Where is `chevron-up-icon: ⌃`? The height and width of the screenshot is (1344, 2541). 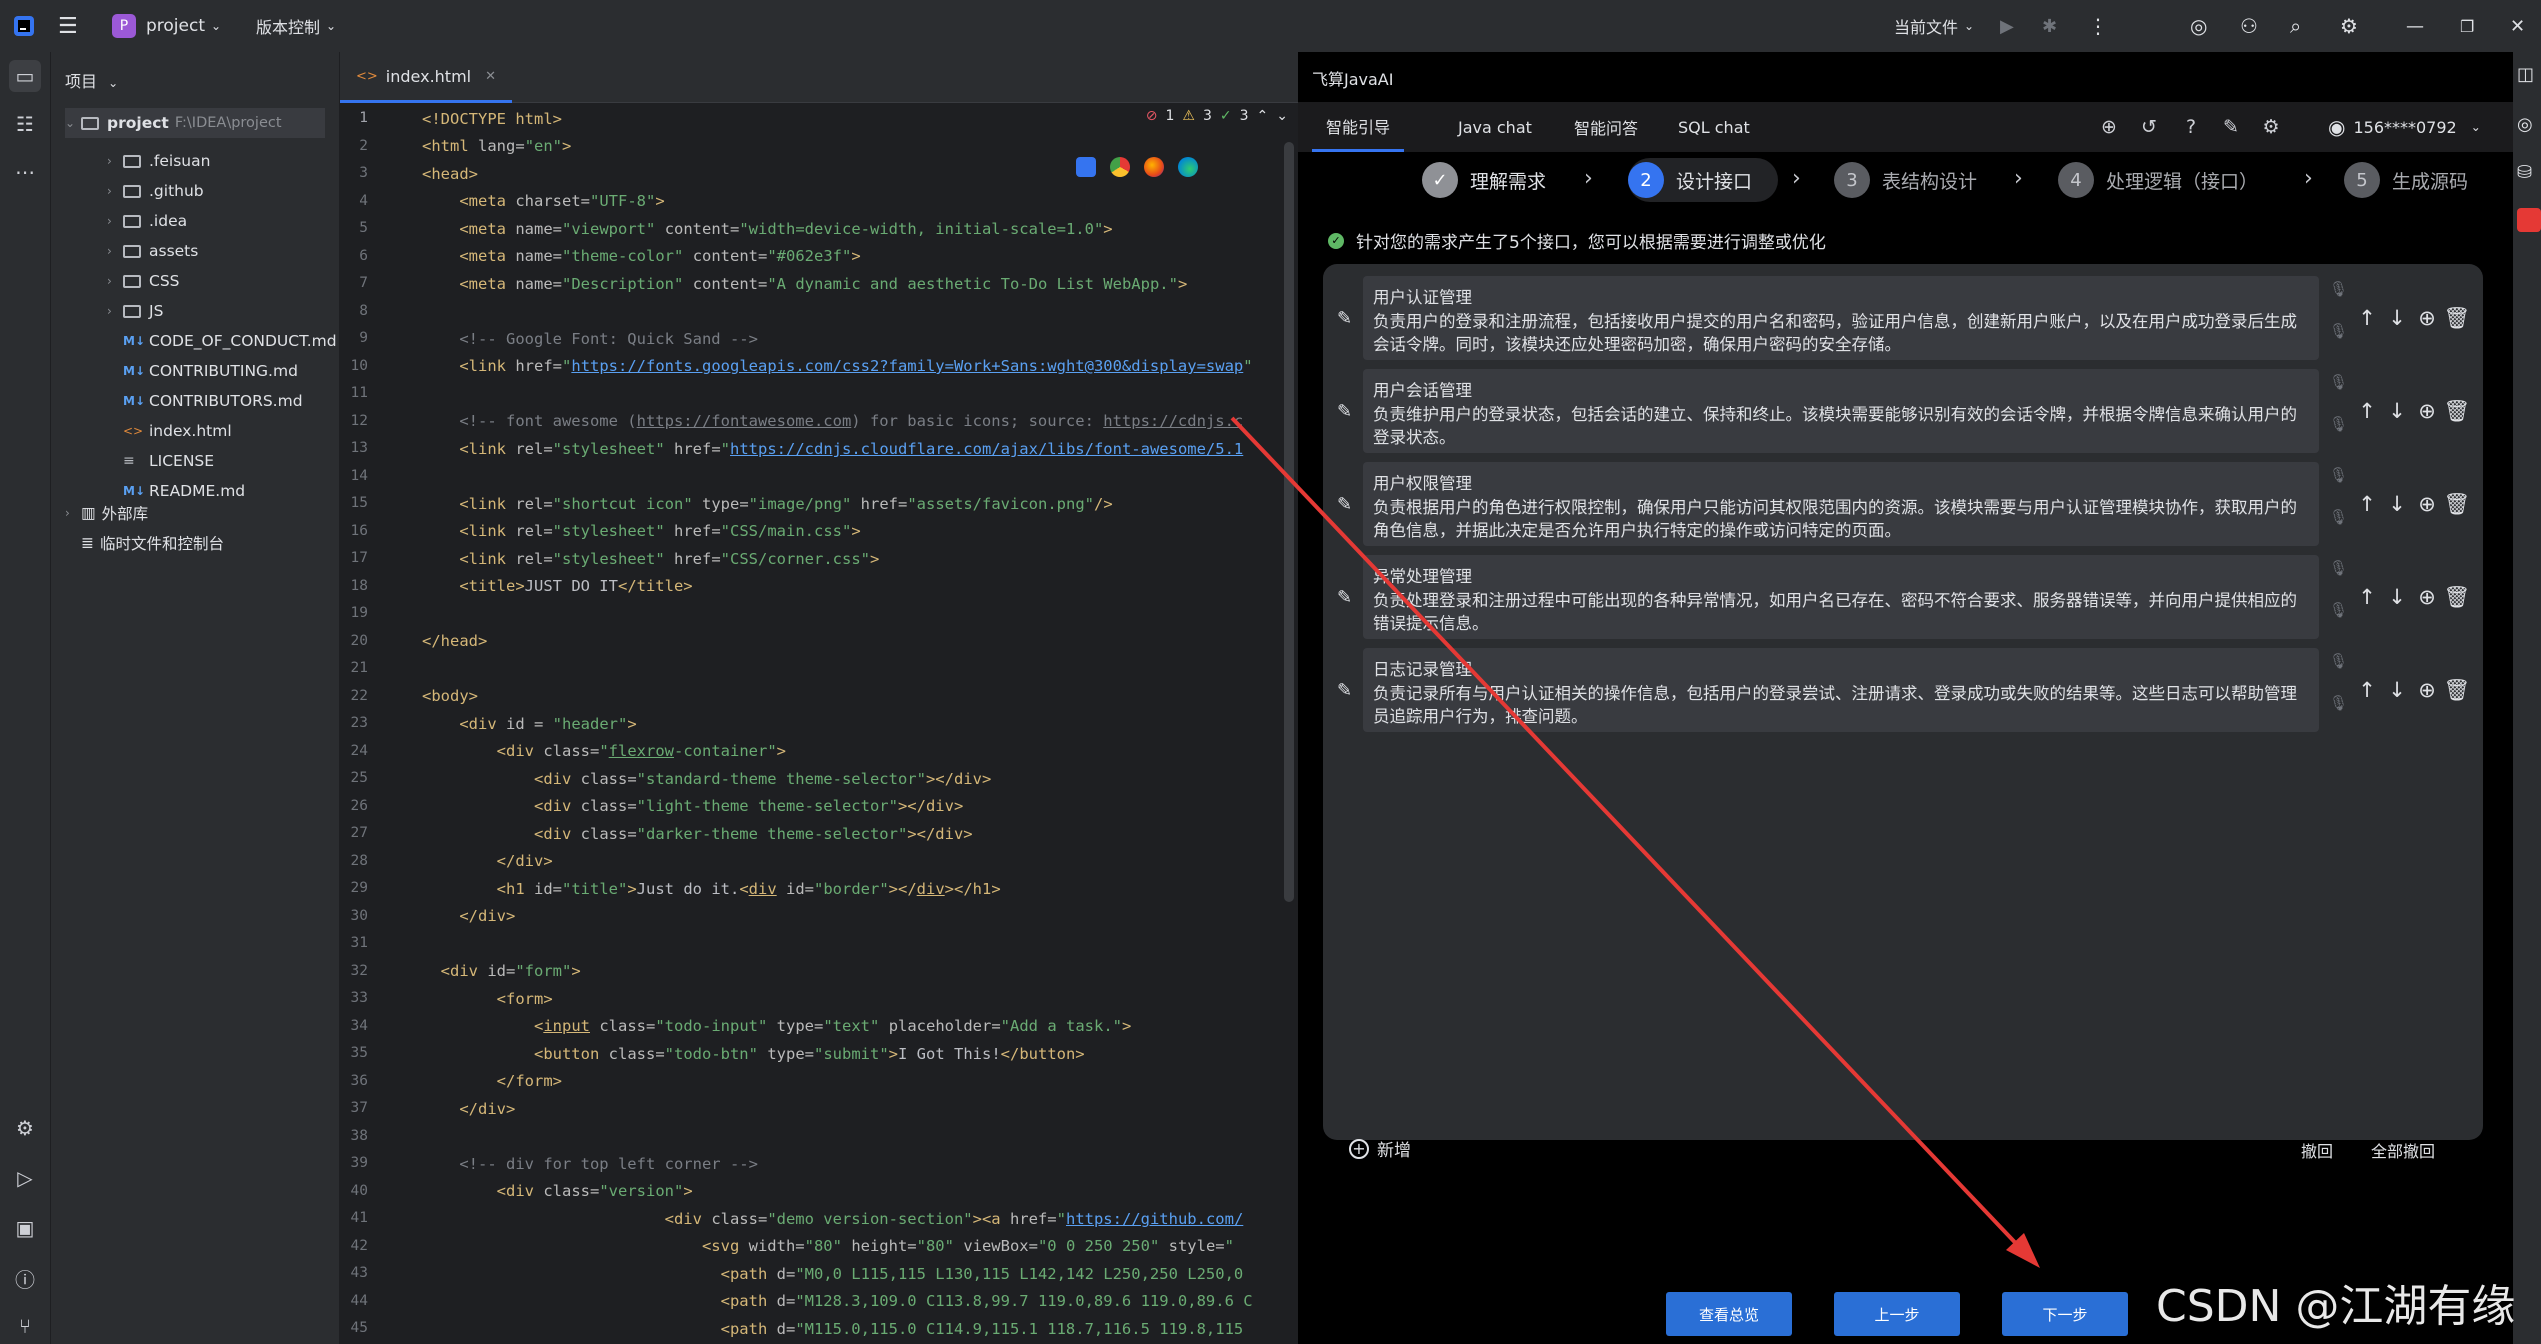 chevron-up-icon: ⌃ is located at coordinates (1263, 116).